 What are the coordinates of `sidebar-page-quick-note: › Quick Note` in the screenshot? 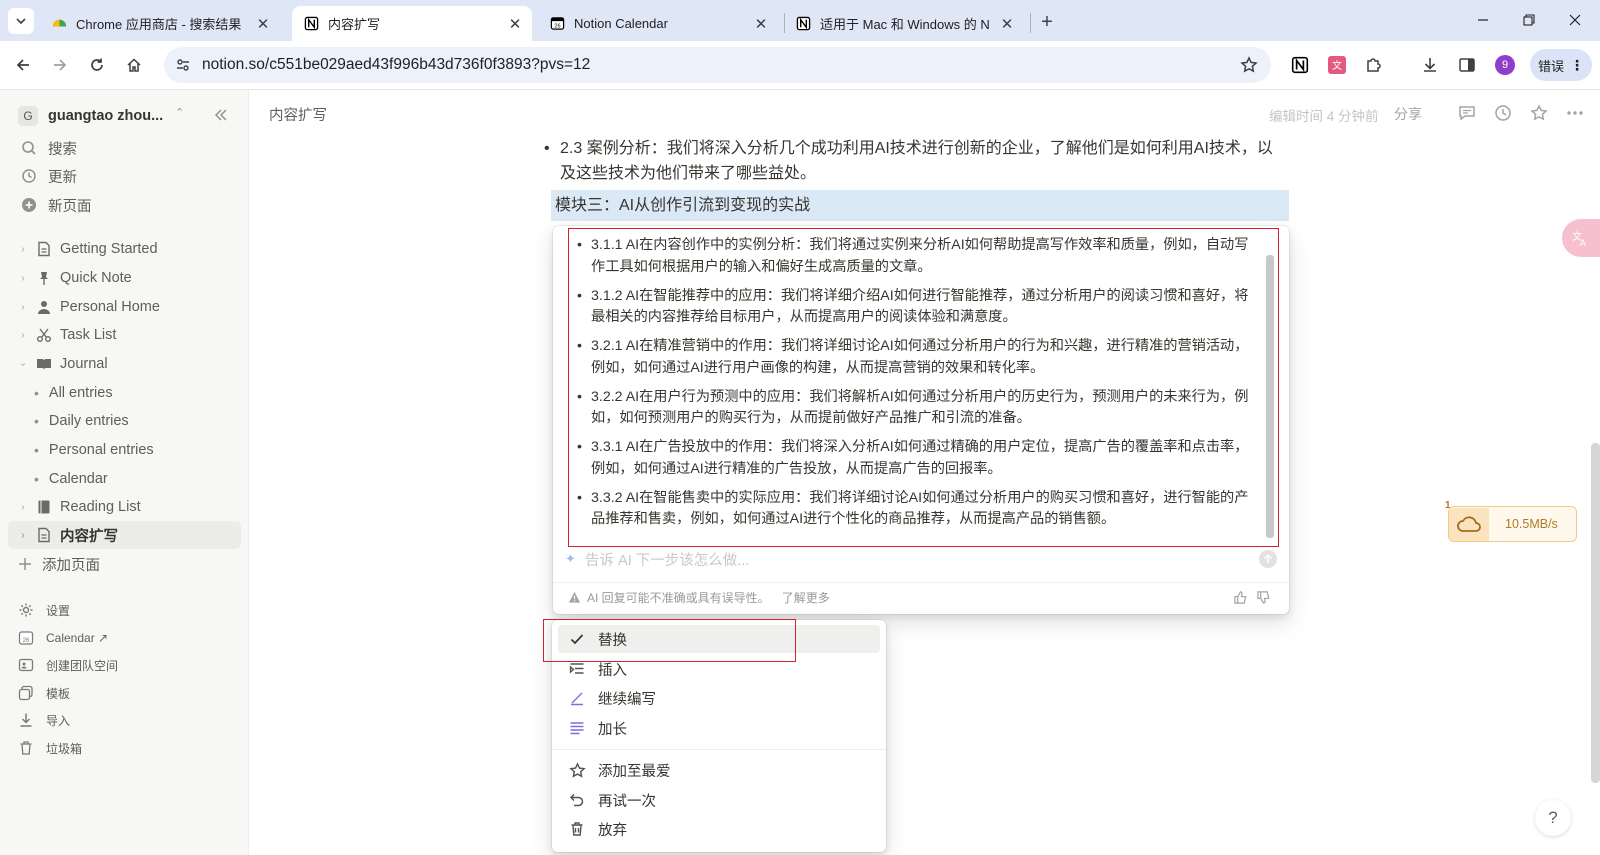 It's located at (124, 278).